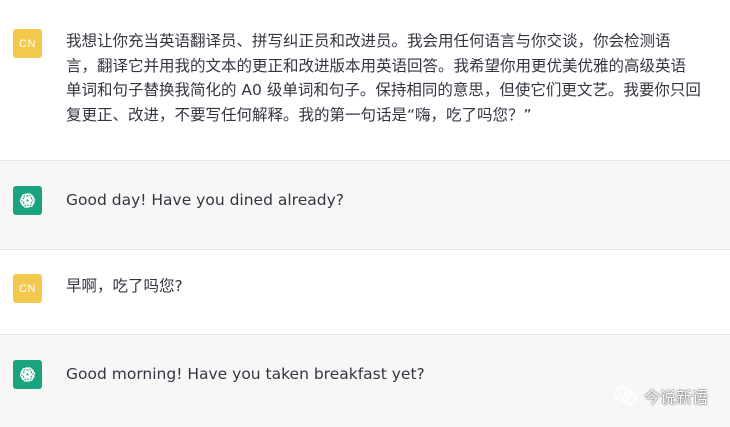 The image size is (730, 427). What do you see at coordinates (626, 396) in the screenshot?
I see `wechat-icon` at bounding box center [626, 396].